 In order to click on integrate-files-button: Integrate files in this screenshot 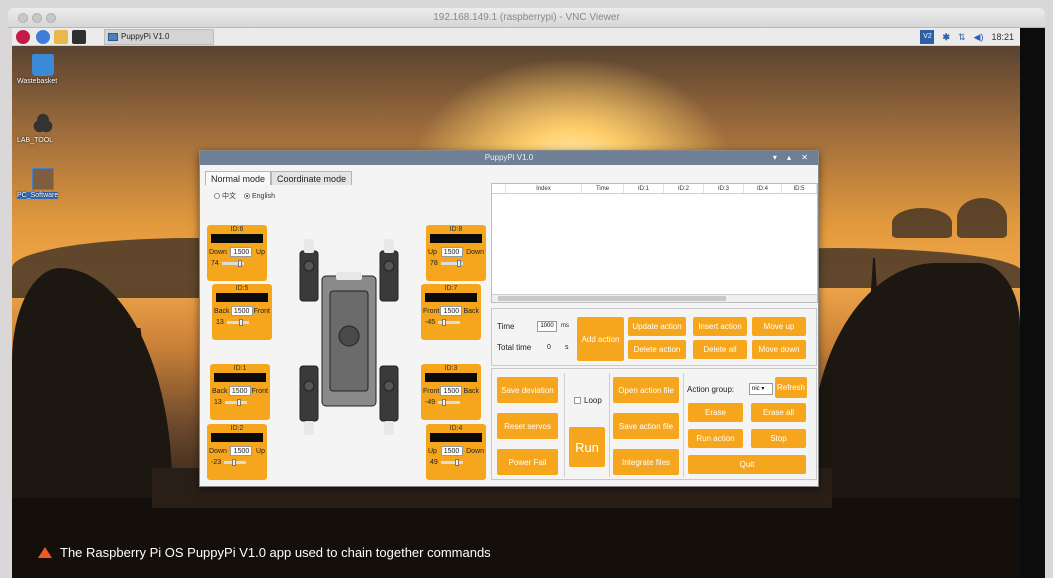, I will do `click(646, 462)`.